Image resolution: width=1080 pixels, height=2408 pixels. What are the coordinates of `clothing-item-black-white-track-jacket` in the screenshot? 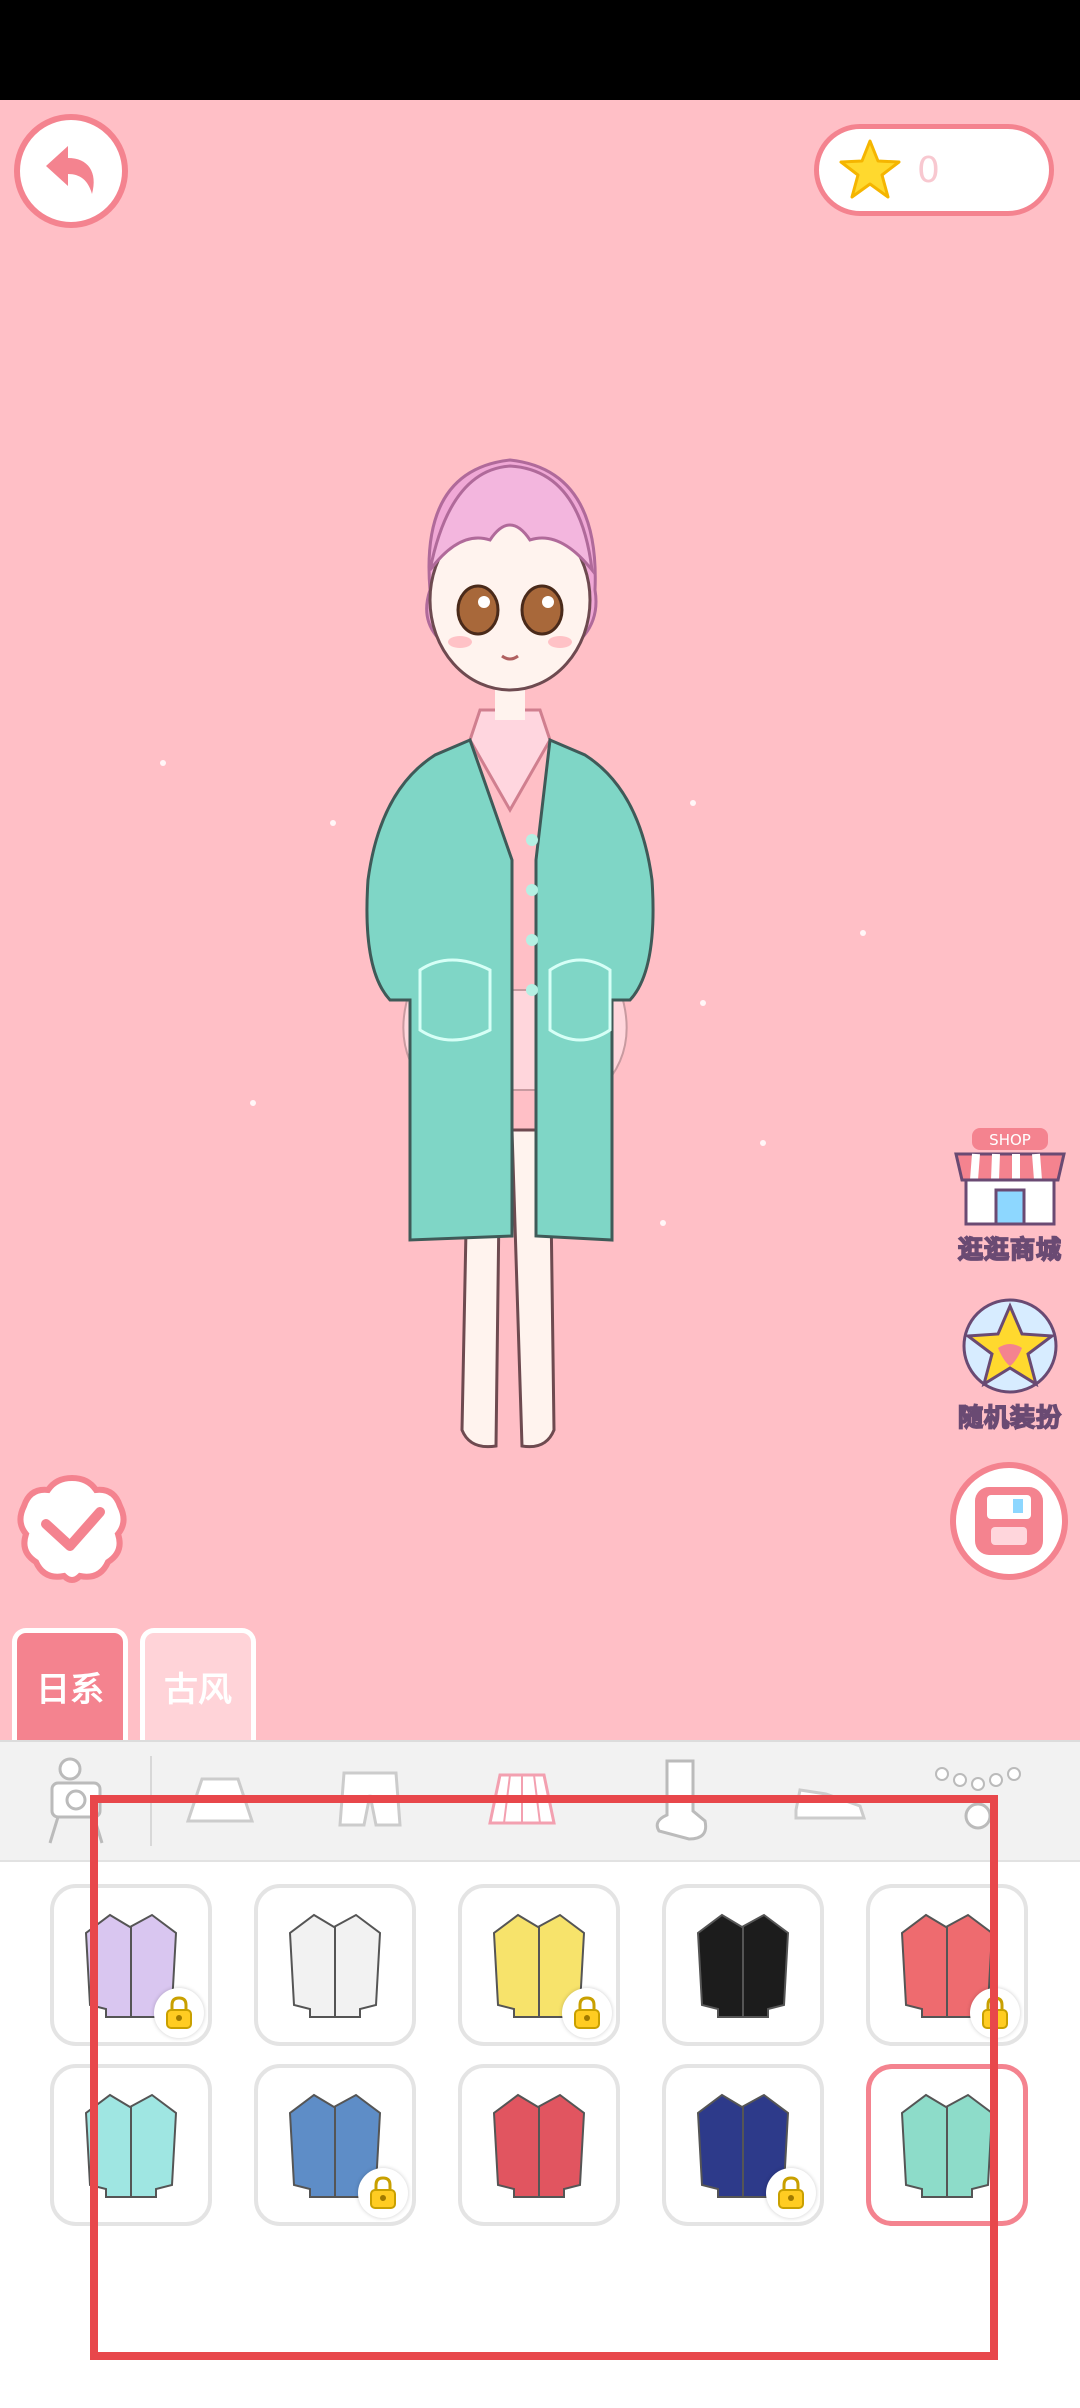 It's located at (743, 1965).